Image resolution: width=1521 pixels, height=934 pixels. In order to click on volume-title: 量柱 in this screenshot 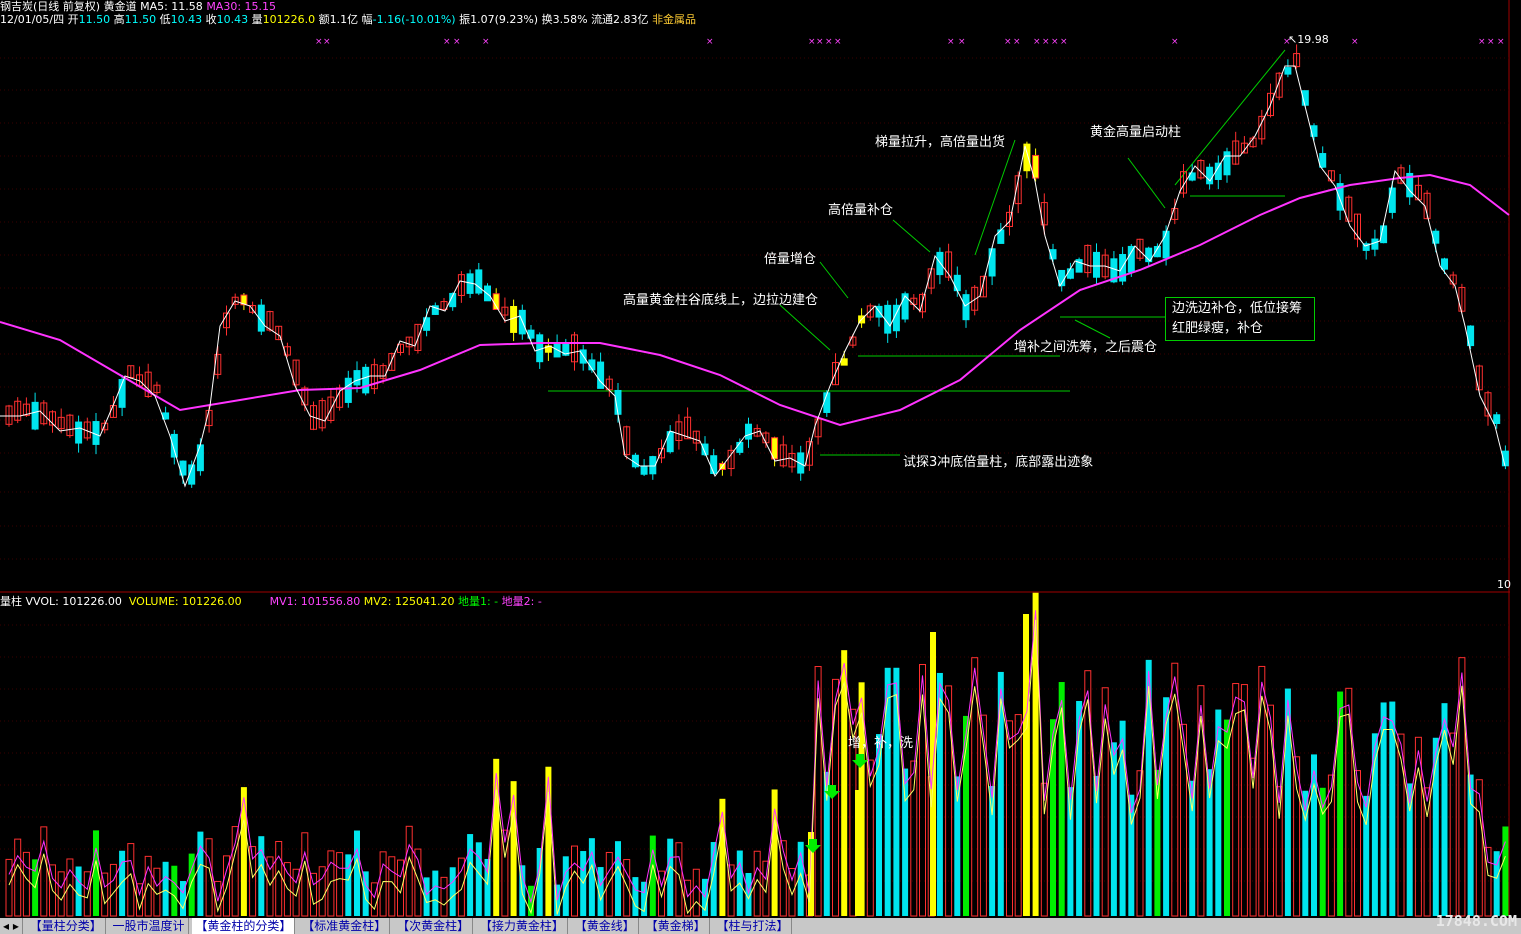, I will do `click(11, 601)`.